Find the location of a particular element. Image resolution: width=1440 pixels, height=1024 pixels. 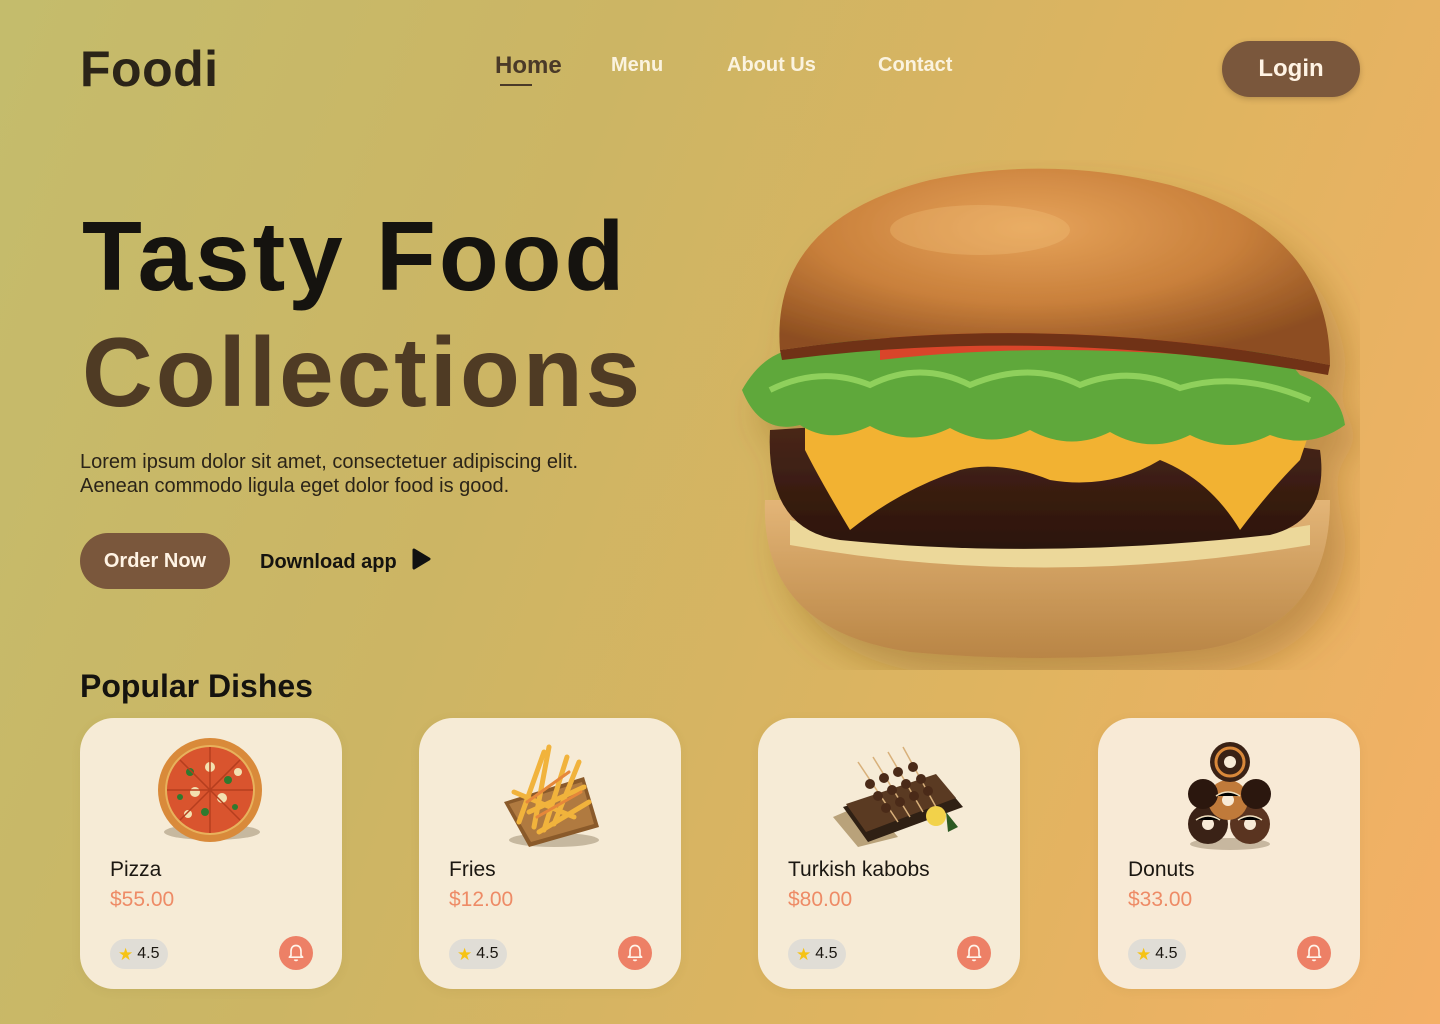

nav-home: Home is located at coordinates (528, 66).